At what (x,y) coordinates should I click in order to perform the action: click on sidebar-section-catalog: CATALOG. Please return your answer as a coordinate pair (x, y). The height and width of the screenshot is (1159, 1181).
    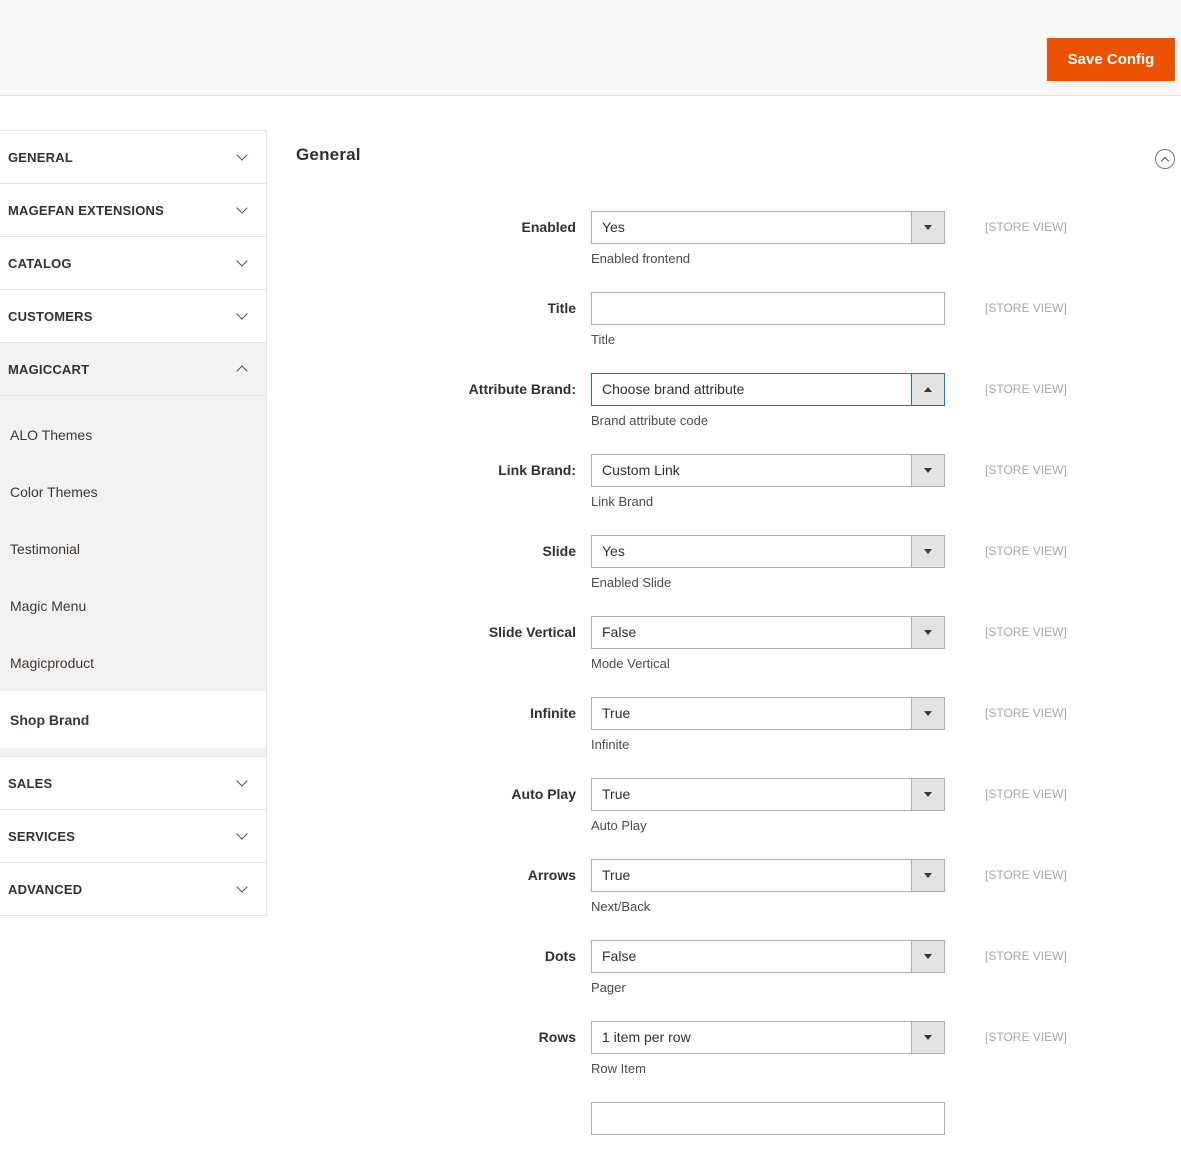
    Looking at the image, I should click on (133, 263).